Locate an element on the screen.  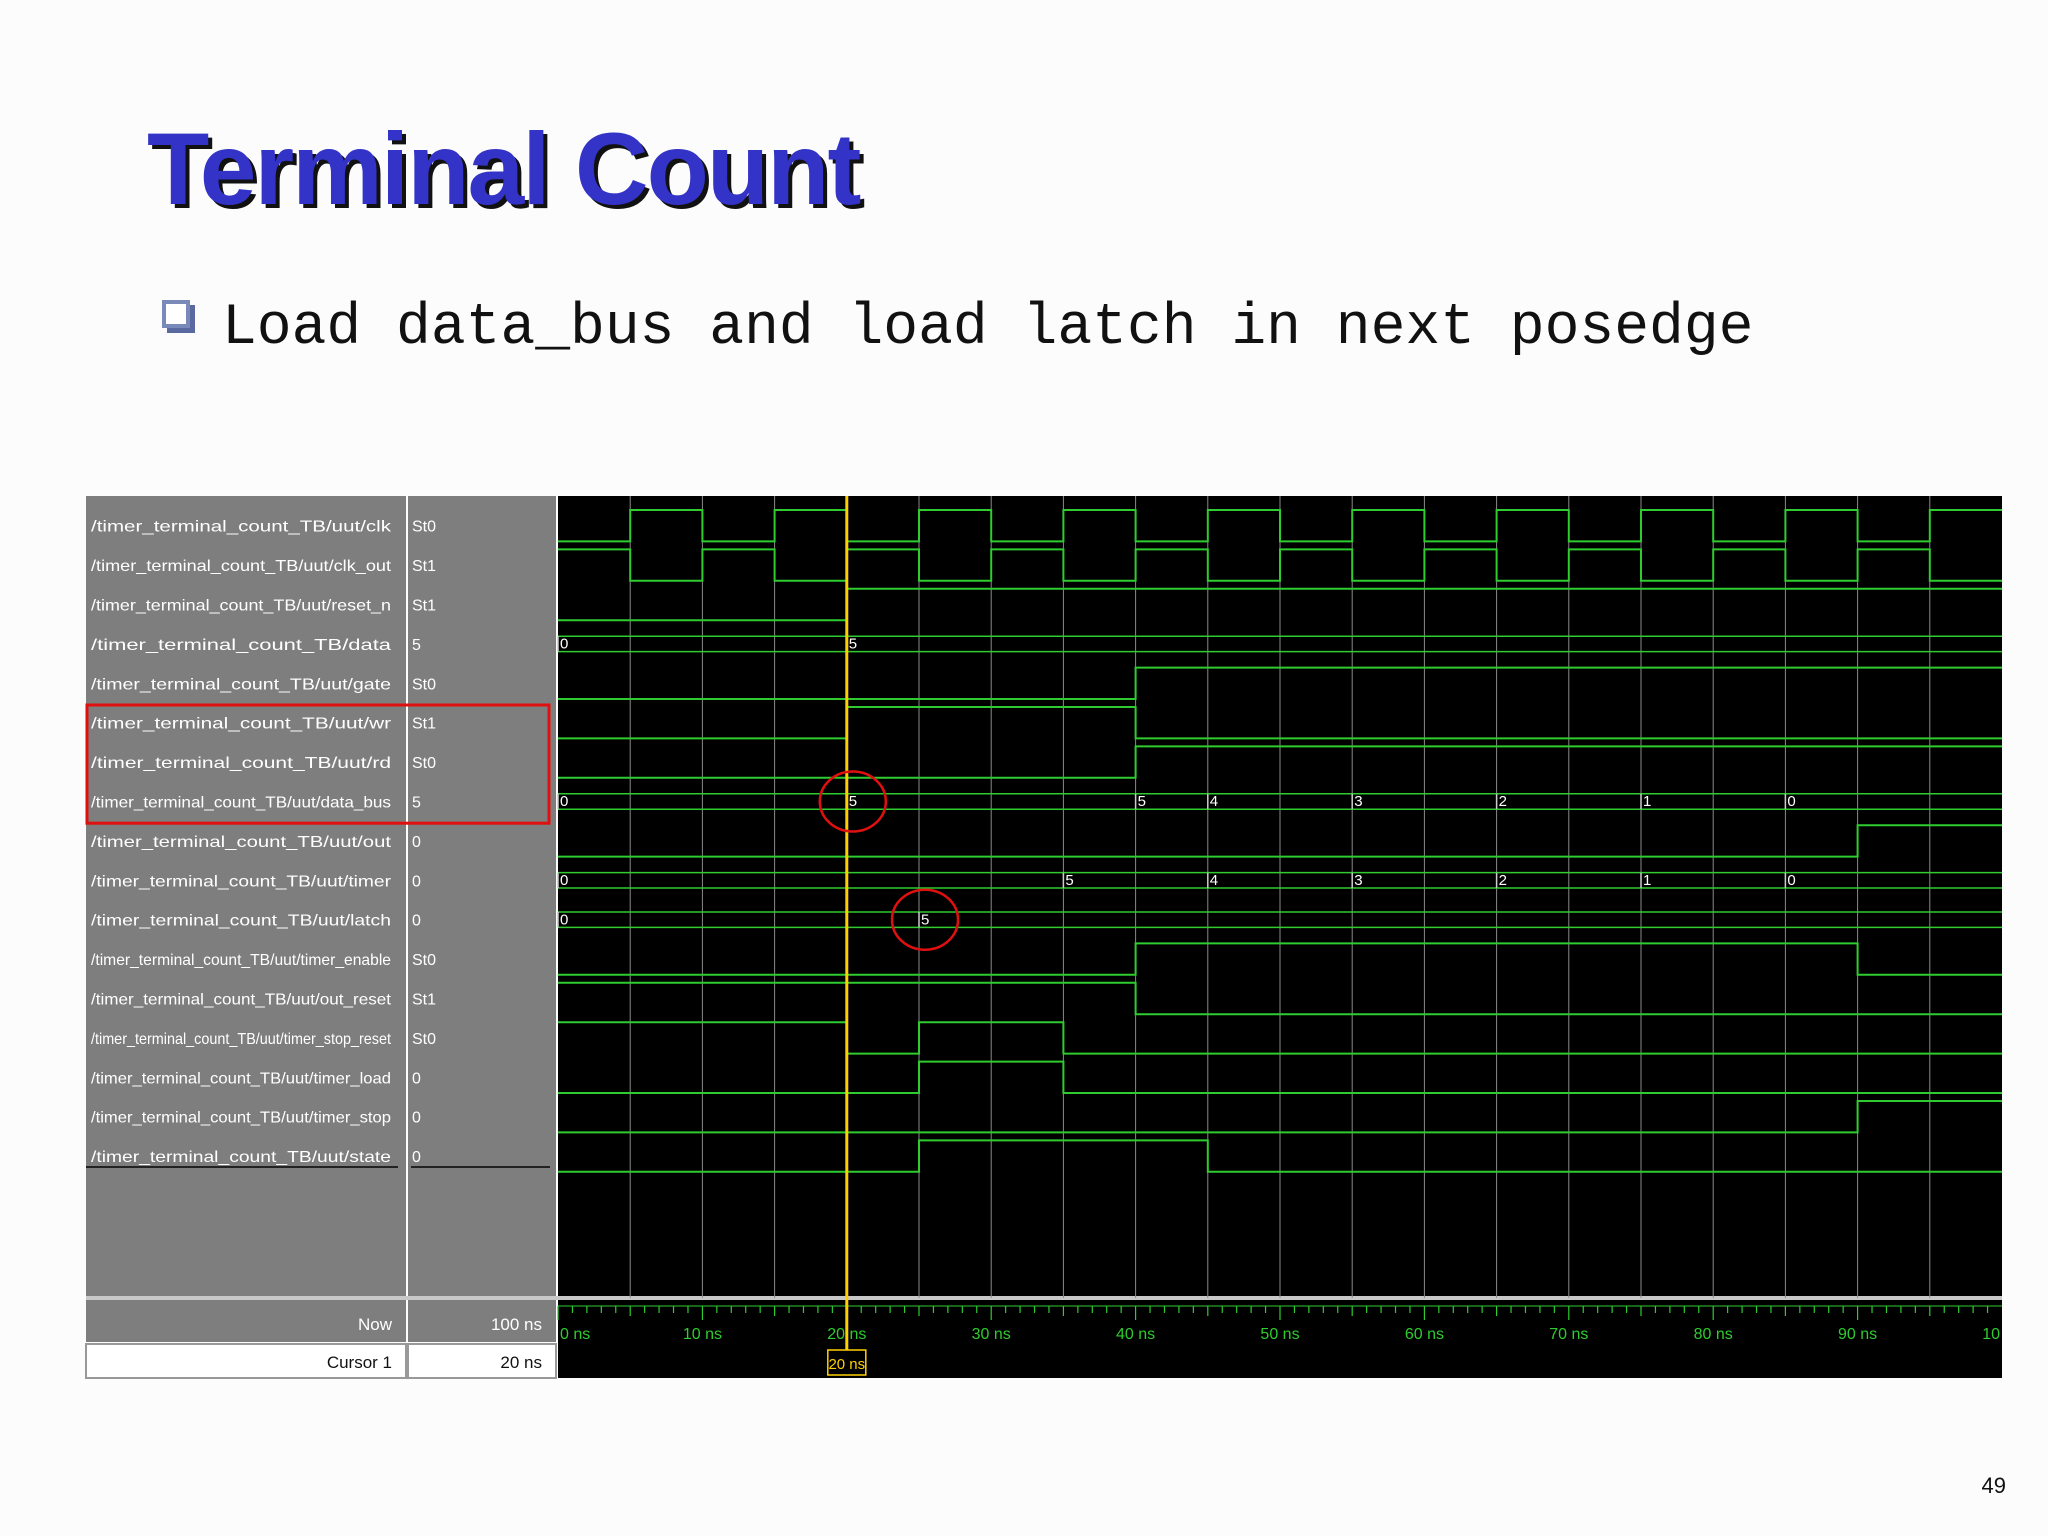
signal-name: /timer_terminal_count_TB/uut/data_bus is located at coordinates (241, 803).